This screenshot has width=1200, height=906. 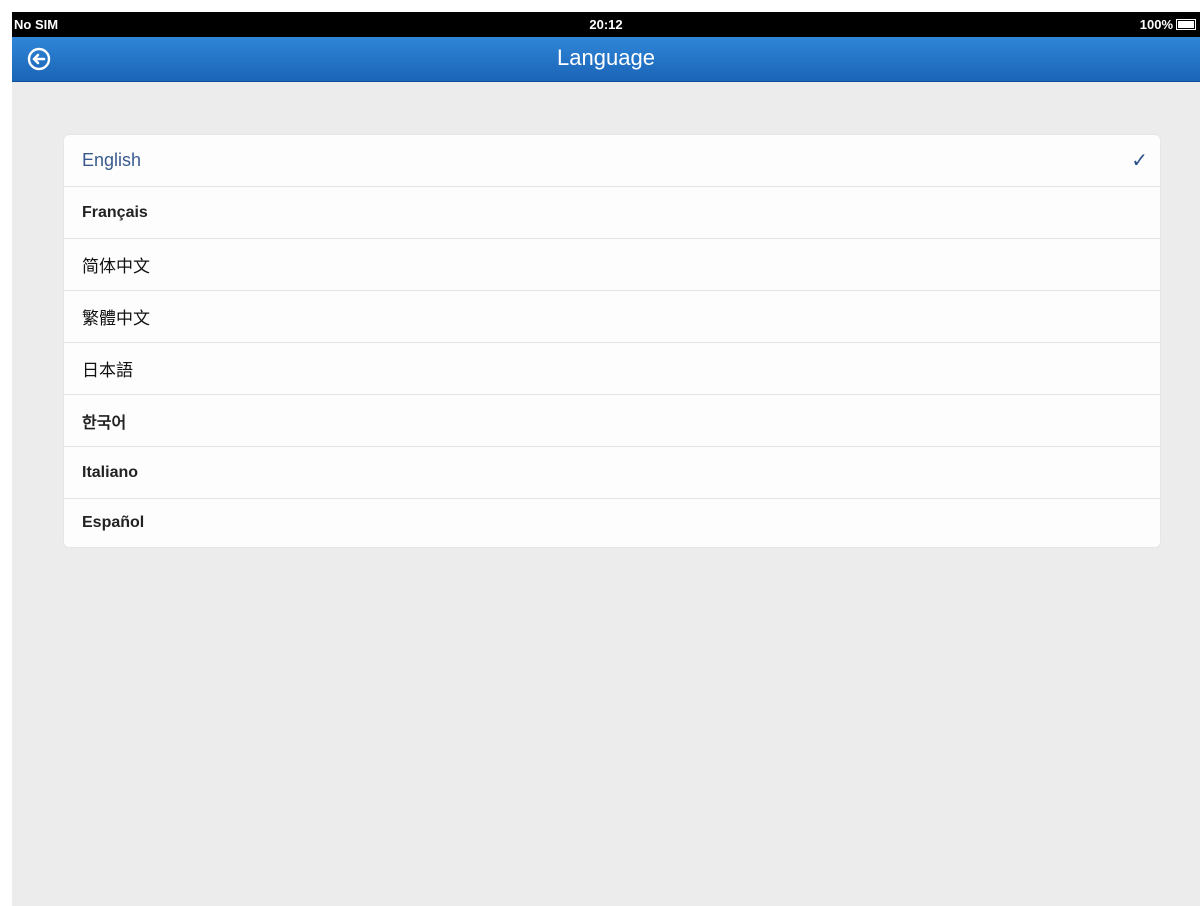 I want to click on battery-icon, so click(x=1186, y=24).